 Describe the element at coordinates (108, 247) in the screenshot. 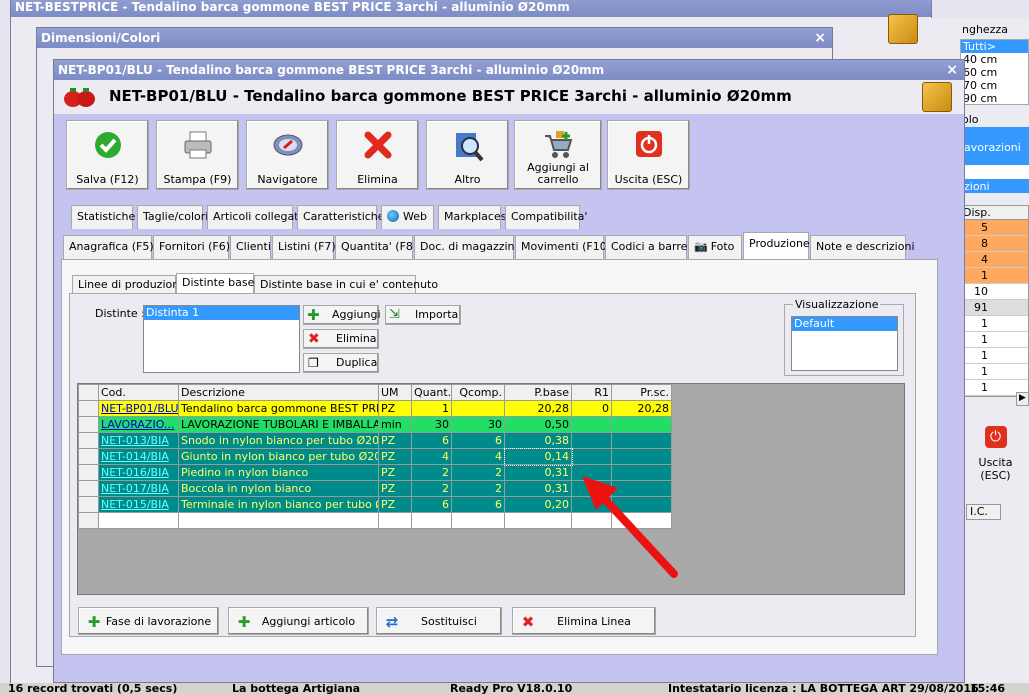

I see `tab-anagrafica-f5: Anagrafica (F5)` at that location.